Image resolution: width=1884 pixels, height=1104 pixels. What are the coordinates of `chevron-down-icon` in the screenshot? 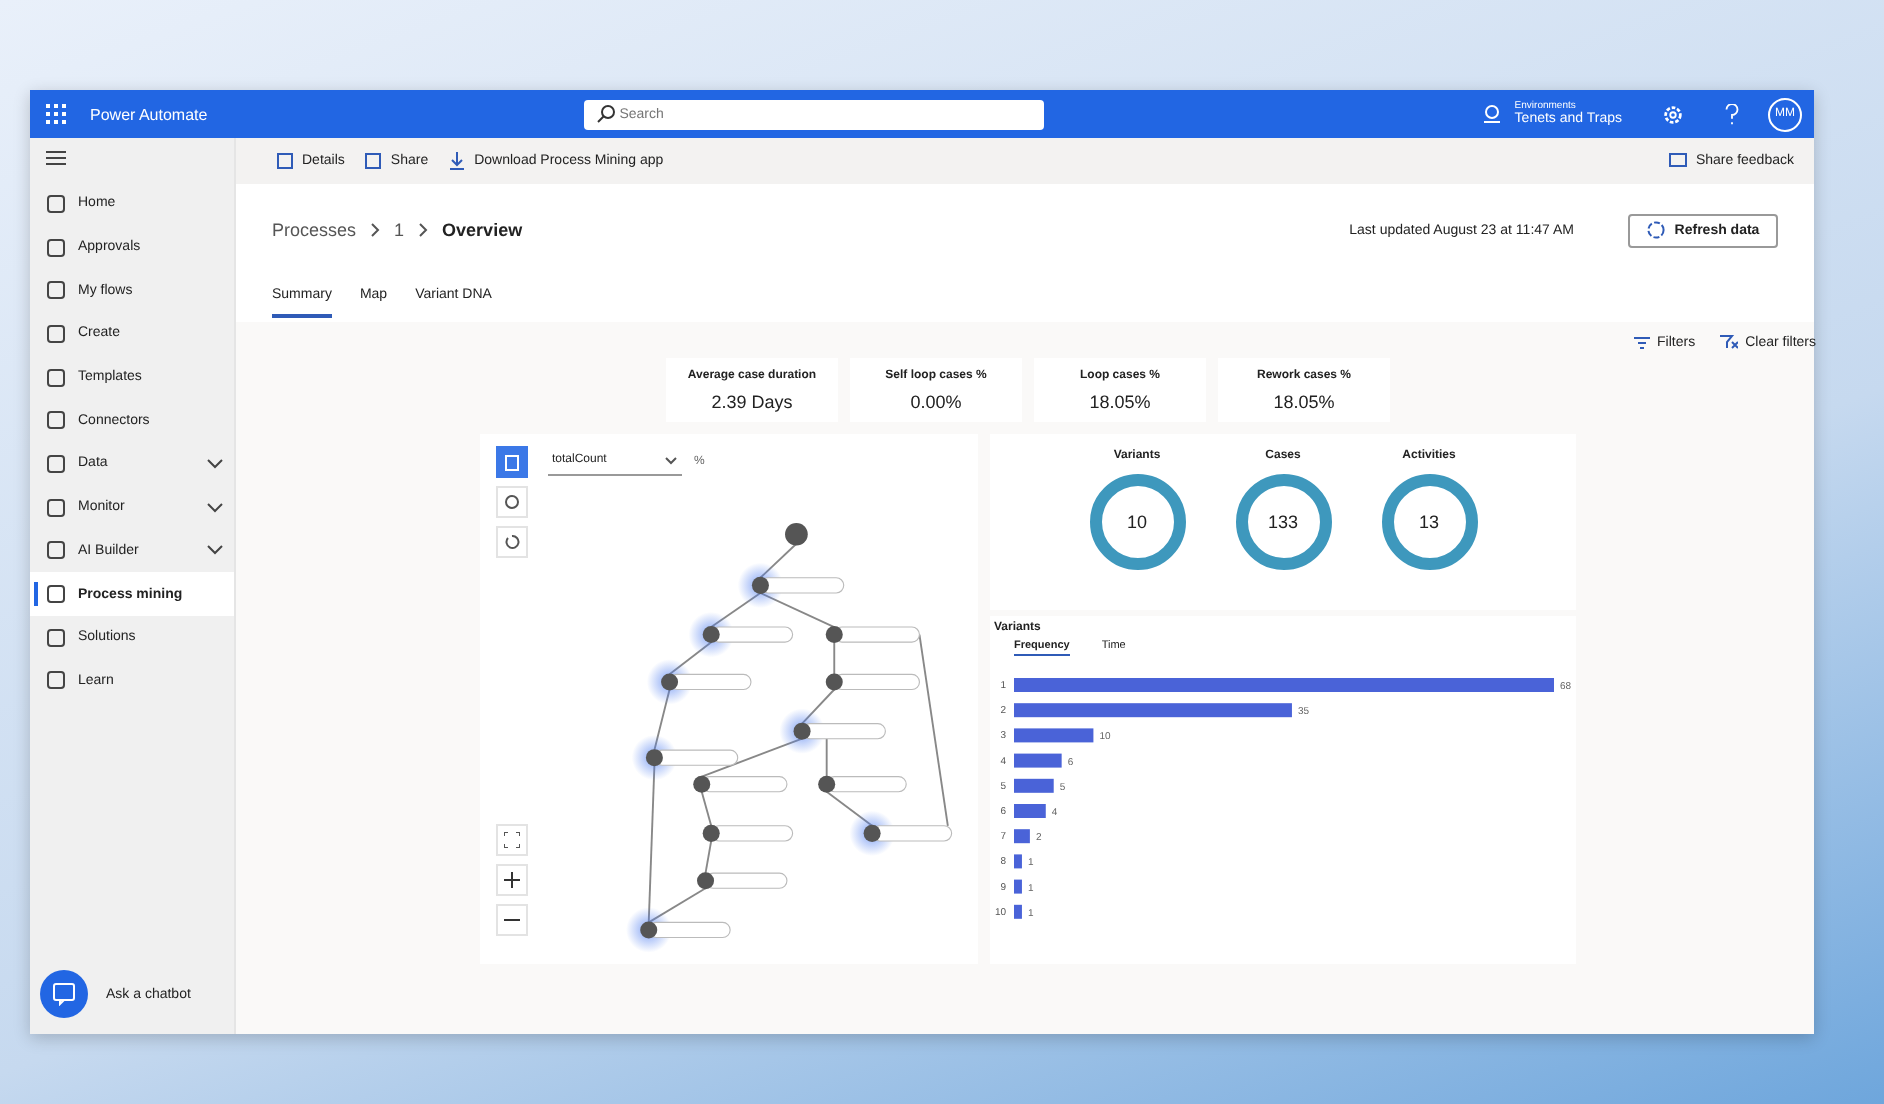 It's located at (671, 460).